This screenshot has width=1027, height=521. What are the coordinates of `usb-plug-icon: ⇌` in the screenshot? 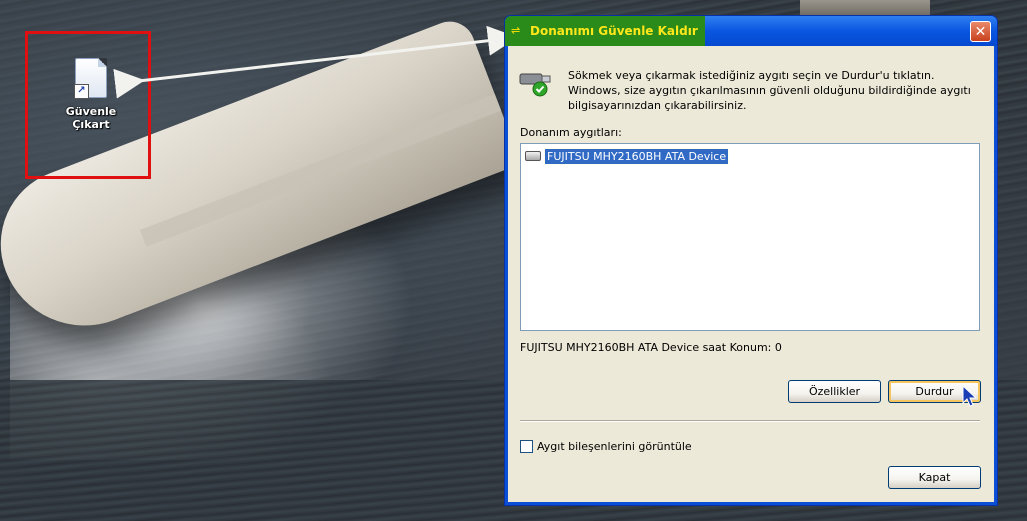 It's located at (516, 30).